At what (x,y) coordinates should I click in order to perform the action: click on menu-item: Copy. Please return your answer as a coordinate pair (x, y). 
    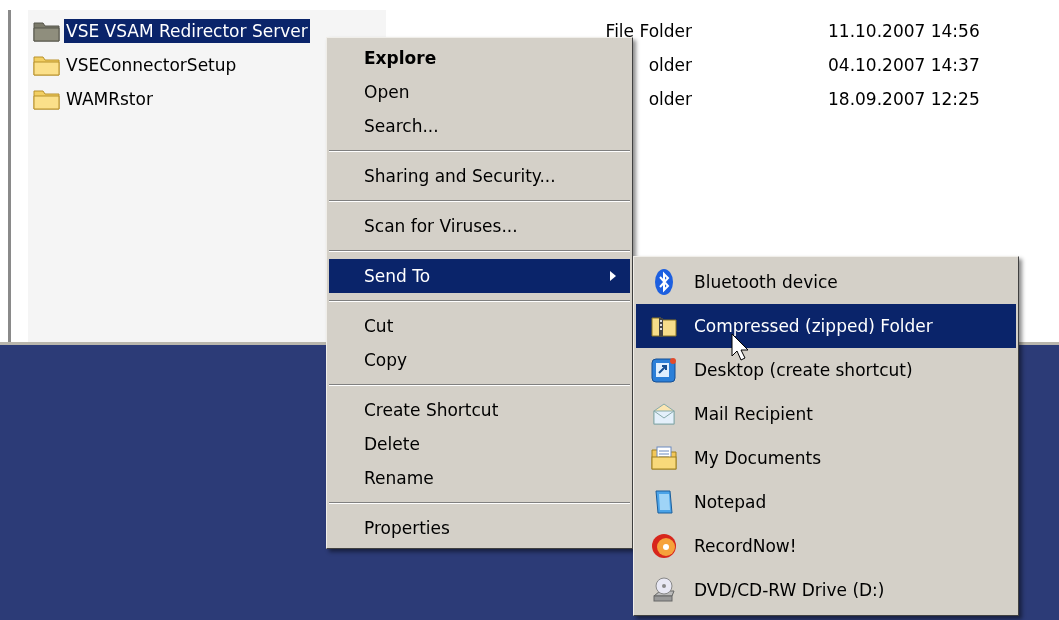
    Looking at the image, I should click on (479, 360).